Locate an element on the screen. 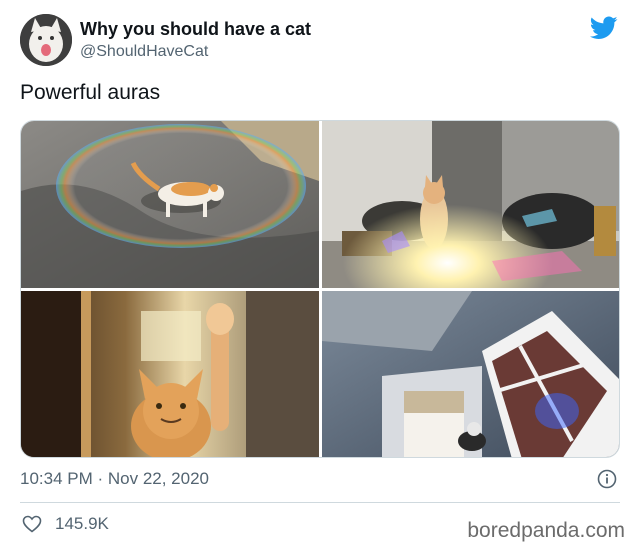 The width and height of the screenshot is (640, 551). like-count: 145.9K is located at coordinates (82, 524).